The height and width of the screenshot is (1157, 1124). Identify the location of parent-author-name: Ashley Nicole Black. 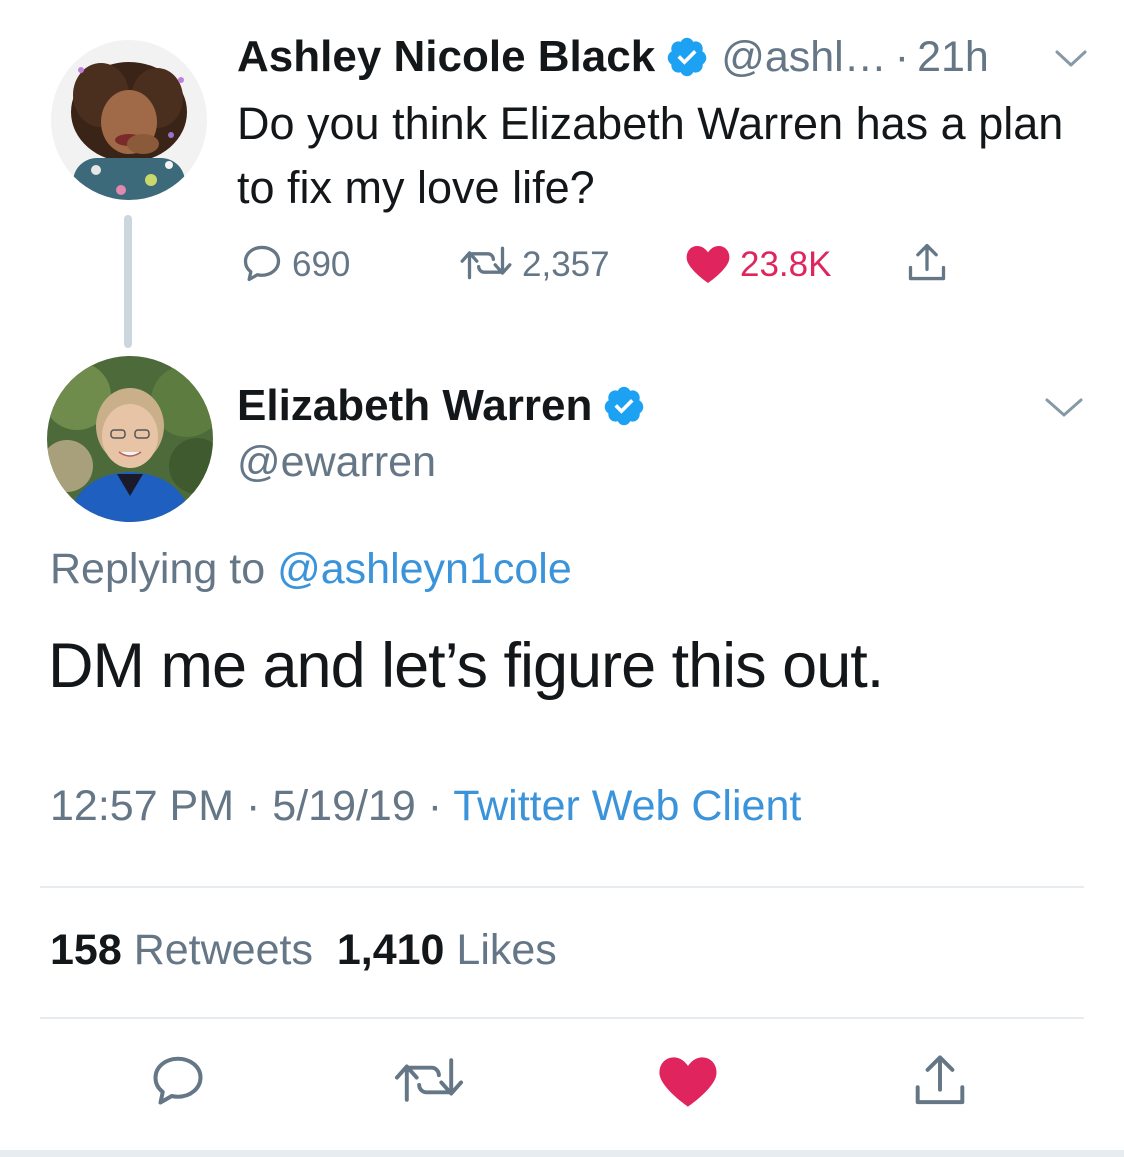
(446, 57).